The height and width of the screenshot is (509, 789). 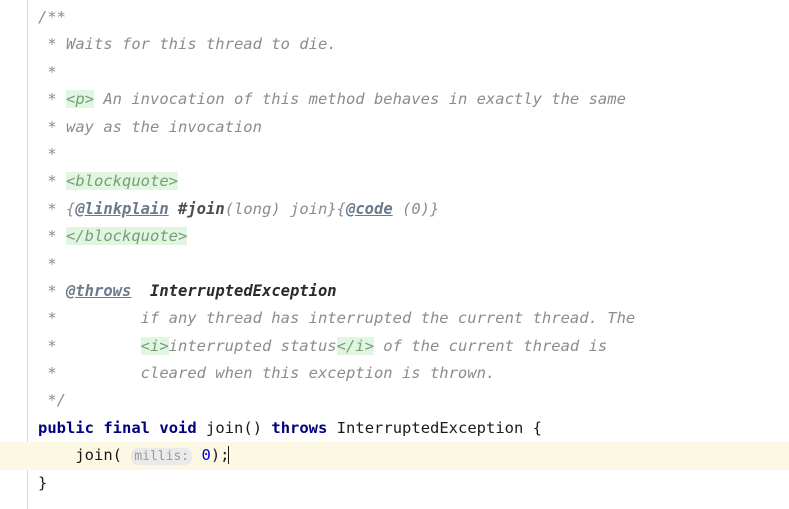 I want to click on method-call-close: );, so click(x=220, y=455).